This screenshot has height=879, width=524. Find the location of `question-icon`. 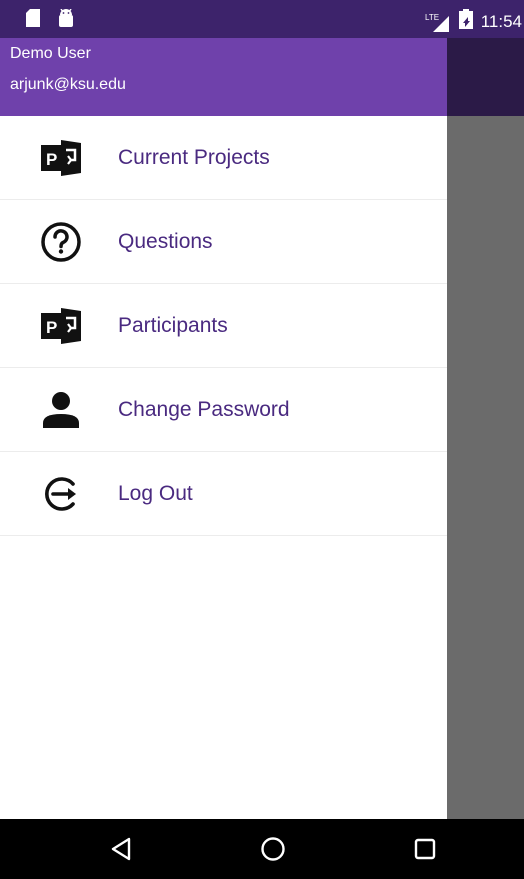

question-icon is located at coordinates (61, 242).